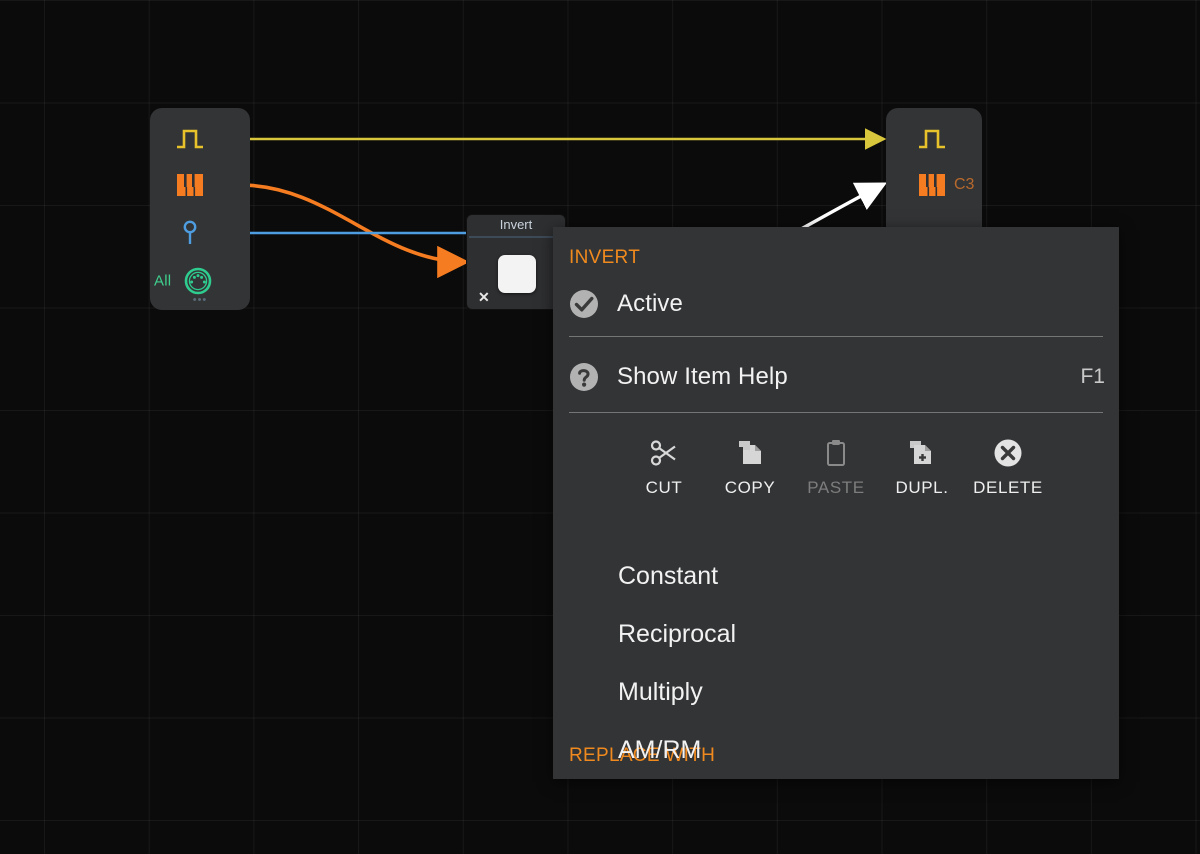 The width and height of the screenshot is (1200, 854). What do you see at coordinates (190, 233) in the screenshot?
I see `velocity-pin-icon` at bounding box center [190, 233].